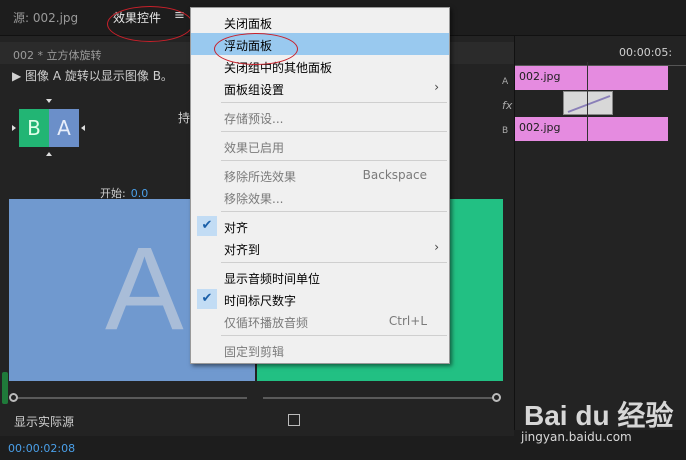  I want to click on menu-item-show-audio-time-units: 显示音频时间单位, so click(320, 277).